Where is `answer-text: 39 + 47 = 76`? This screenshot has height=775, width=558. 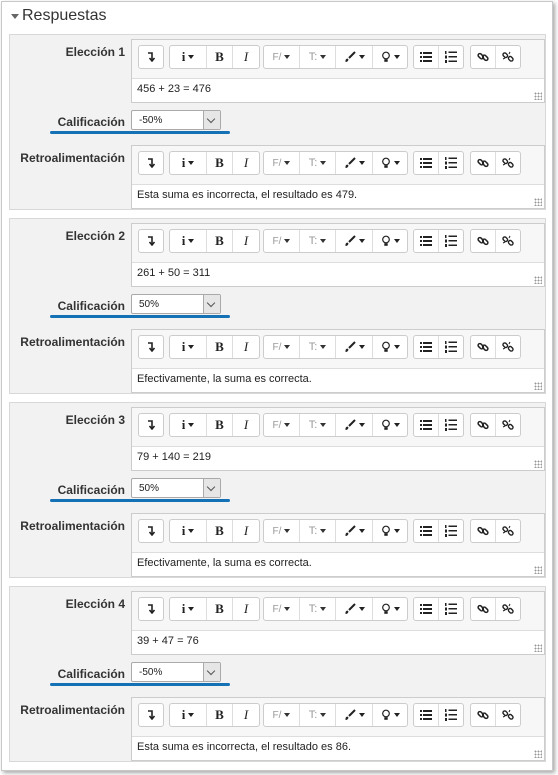
answer-text: 39 + 47 = 76 is located at coordinates (168, 641).